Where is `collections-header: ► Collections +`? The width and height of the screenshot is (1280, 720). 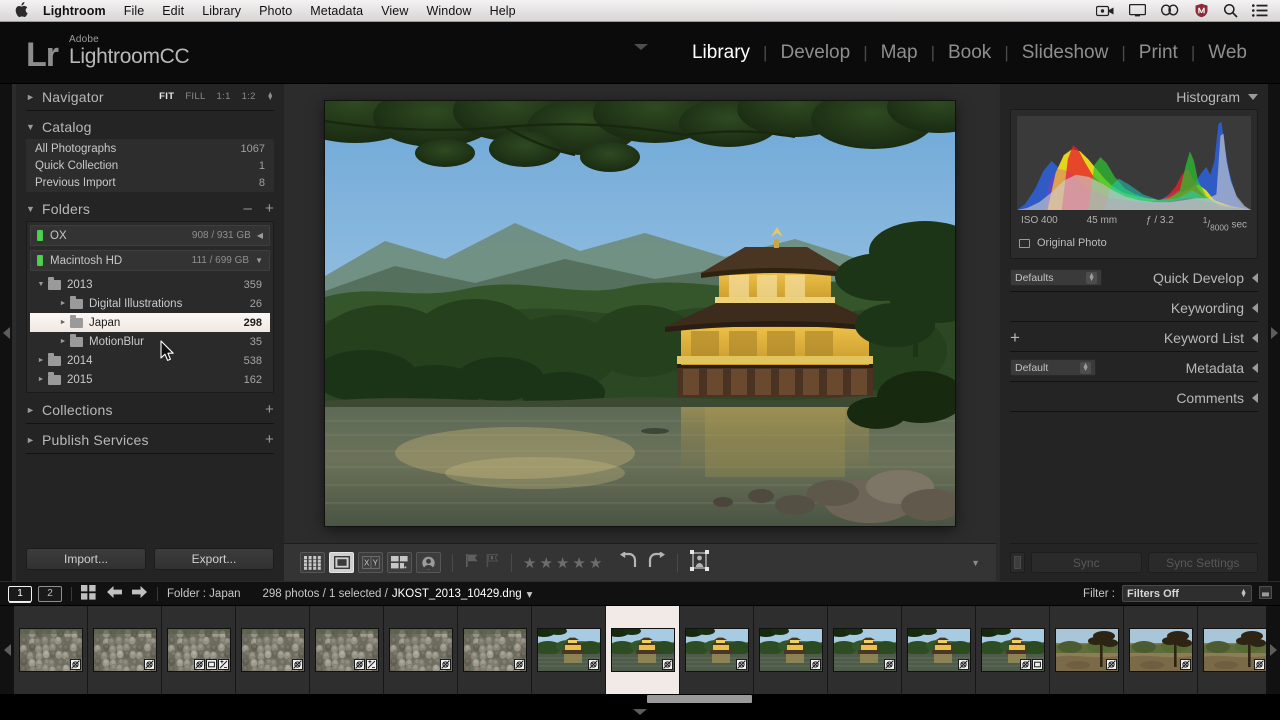
collections-header: ► Collections + is located at coordinates (150, 409).